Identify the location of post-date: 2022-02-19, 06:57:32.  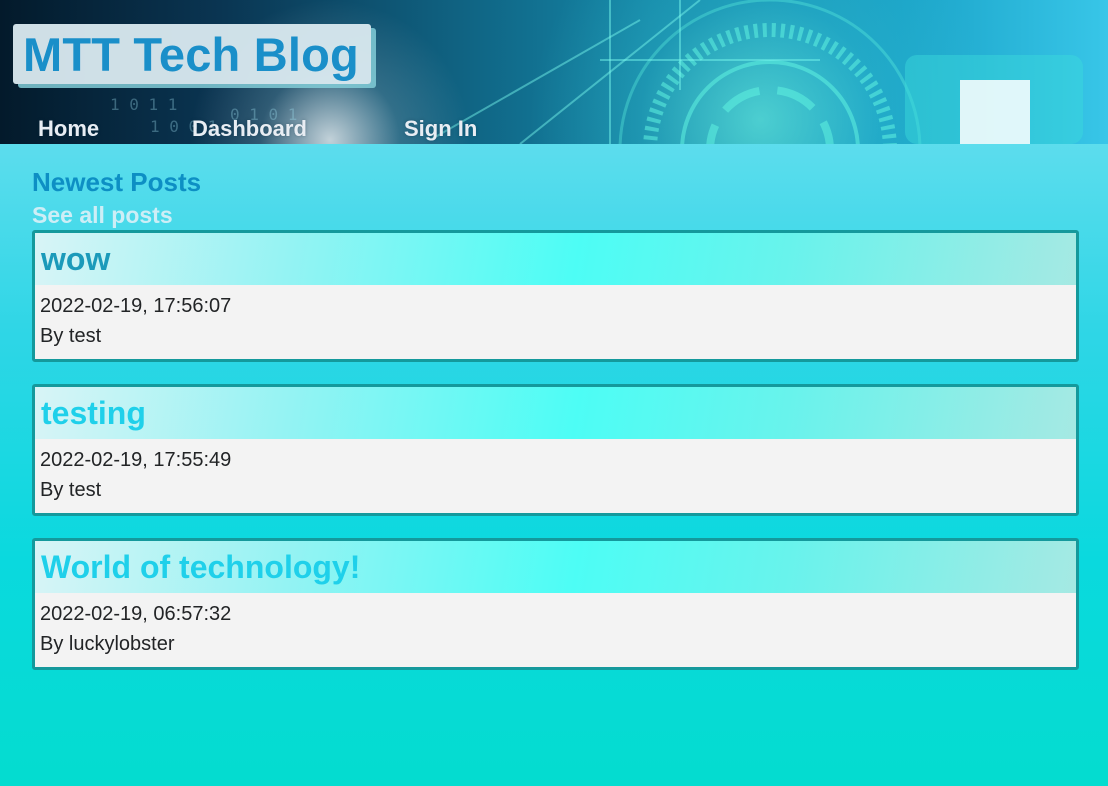
(136, 614).